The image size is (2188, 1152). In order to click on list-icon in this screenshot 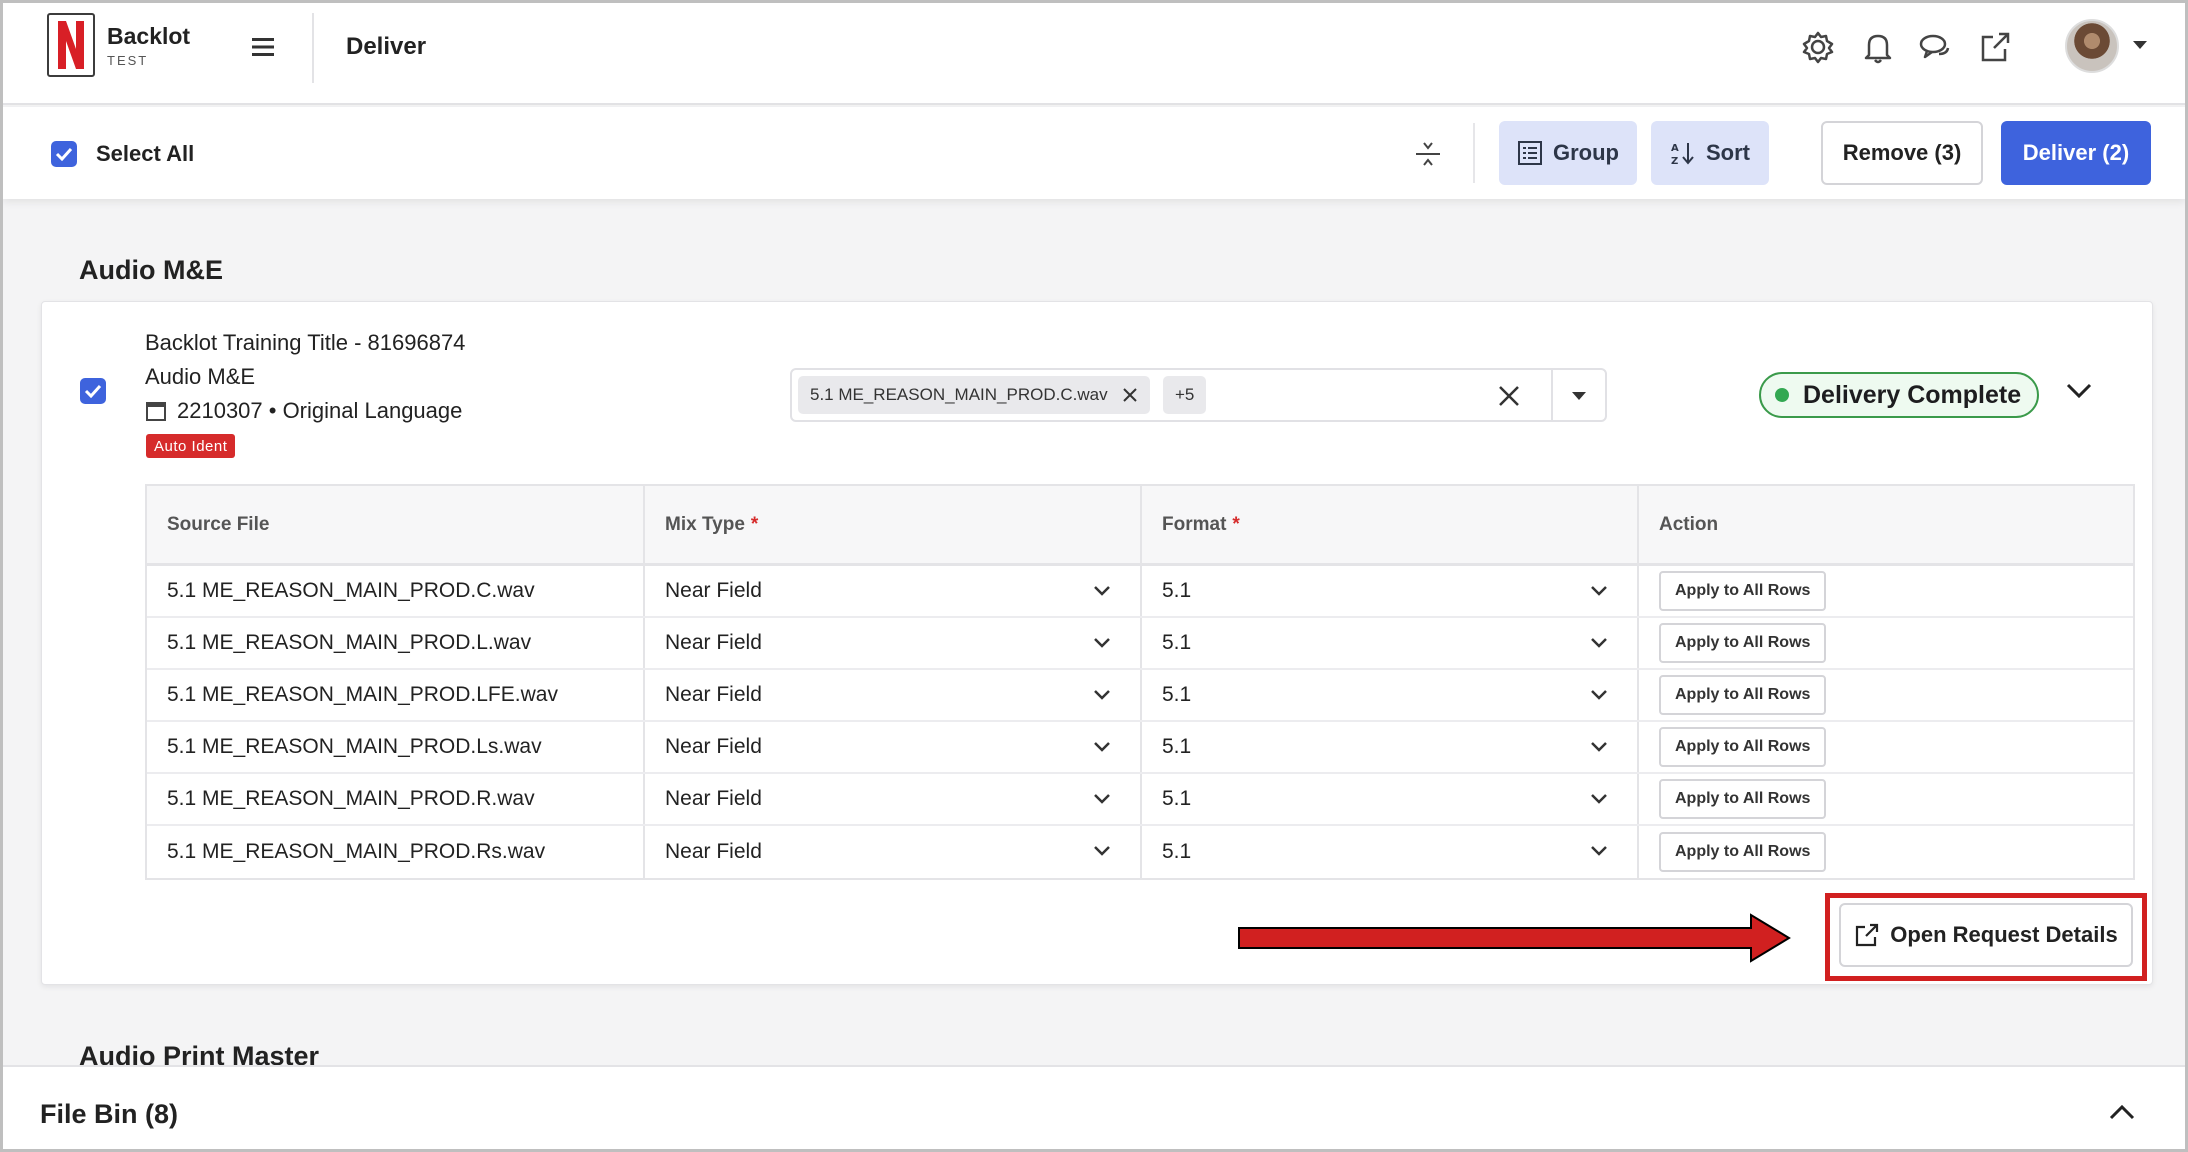, I will do `click(1530, 153)`.